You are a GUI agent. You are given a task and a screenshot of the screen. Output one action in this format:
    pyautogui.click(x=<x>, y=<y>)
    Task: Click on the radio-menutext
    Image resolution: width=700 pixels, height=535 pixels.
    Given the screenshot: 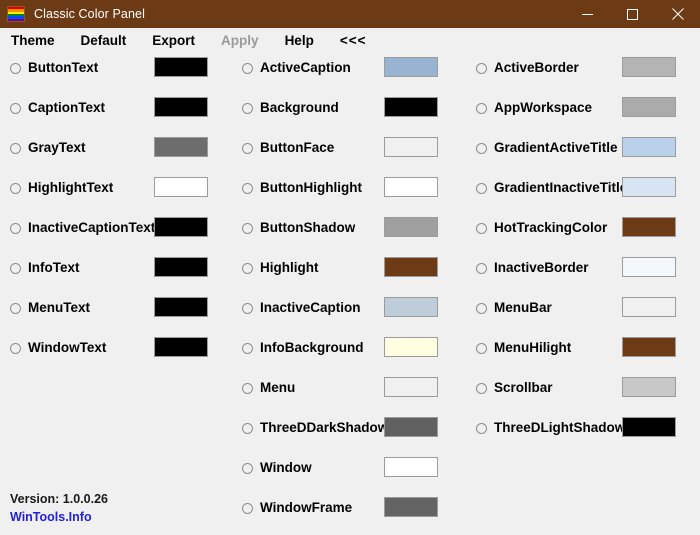 What is the action you would take?
    pyautogui.click(x=15, y=308)
    